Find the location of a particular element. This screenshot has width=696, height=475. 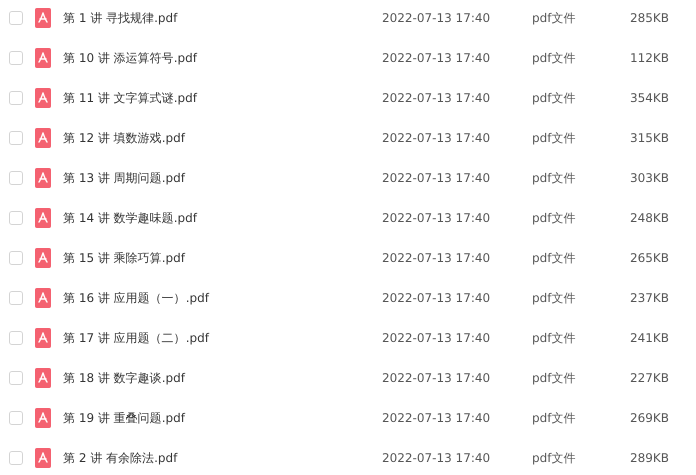

file-size: 303KB is located at coordinates (648, 178).